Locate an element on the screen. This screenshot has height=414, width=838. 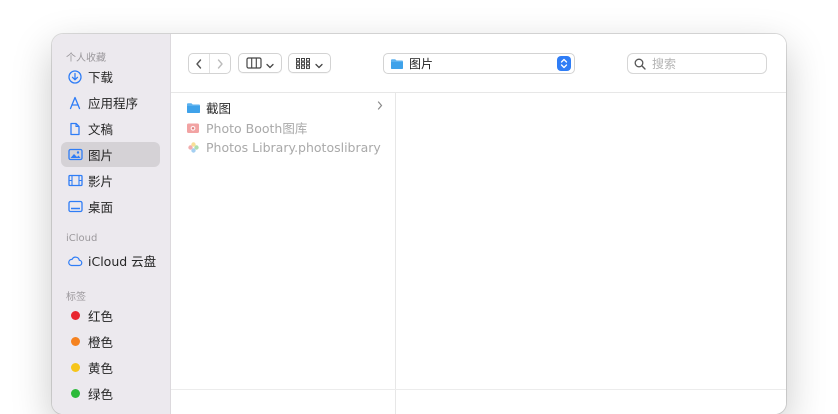
green-tag-icon is located at coordinates (75, 394).